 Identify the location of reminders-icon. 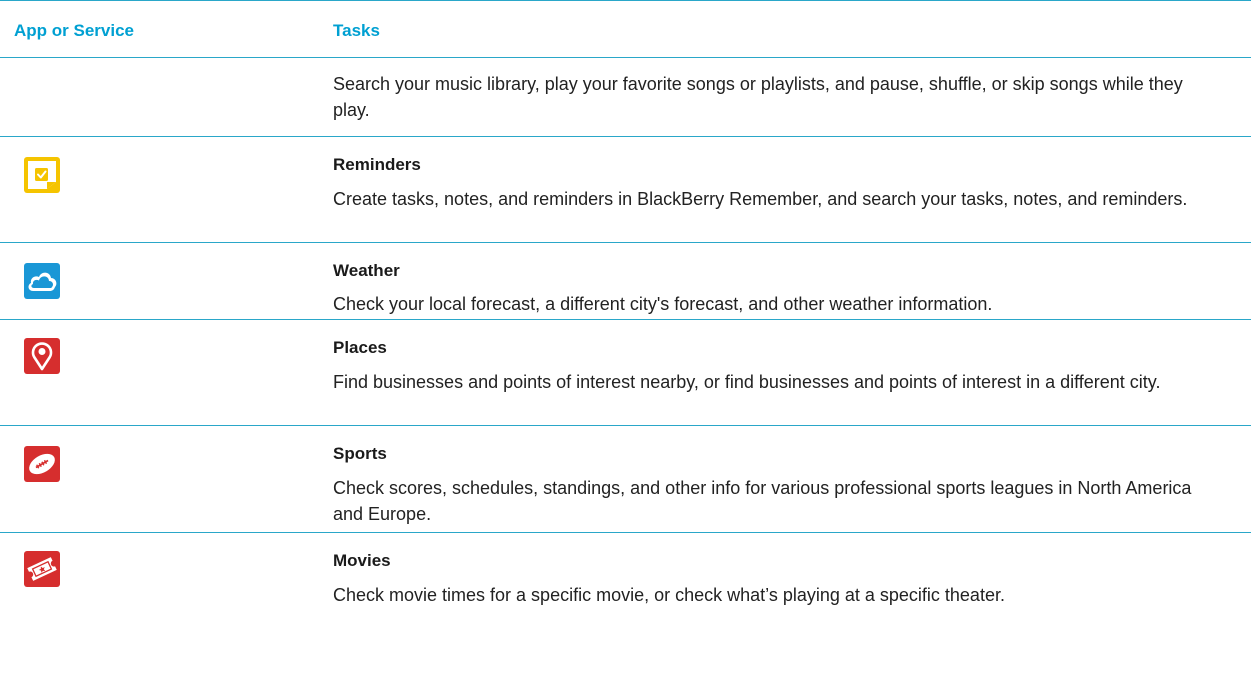
(42, 175).